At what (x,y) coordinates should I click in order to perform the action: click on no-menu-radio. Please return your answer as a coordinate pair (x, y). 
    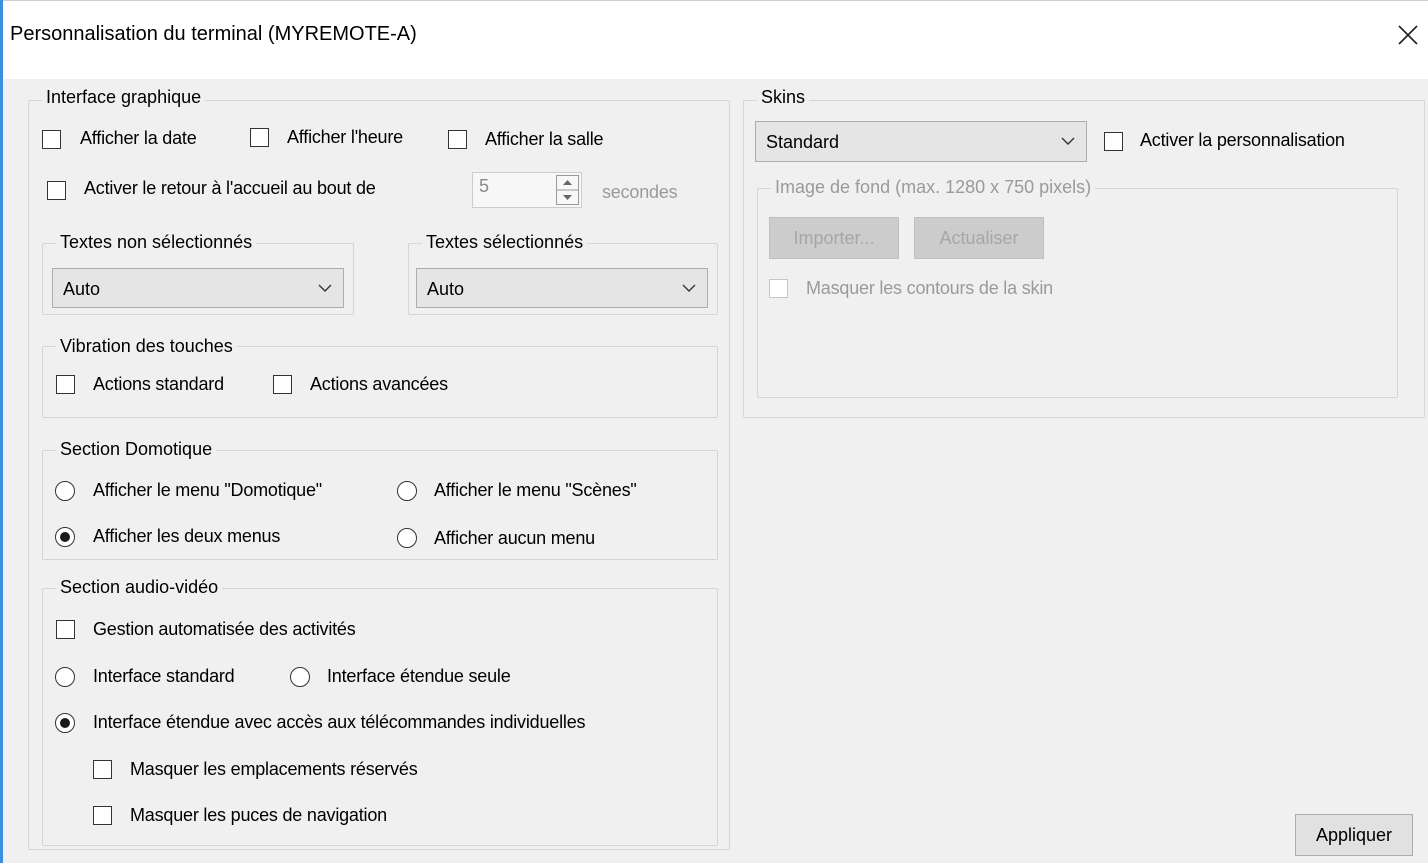
    Looking at the image, I should click on (407, 538).